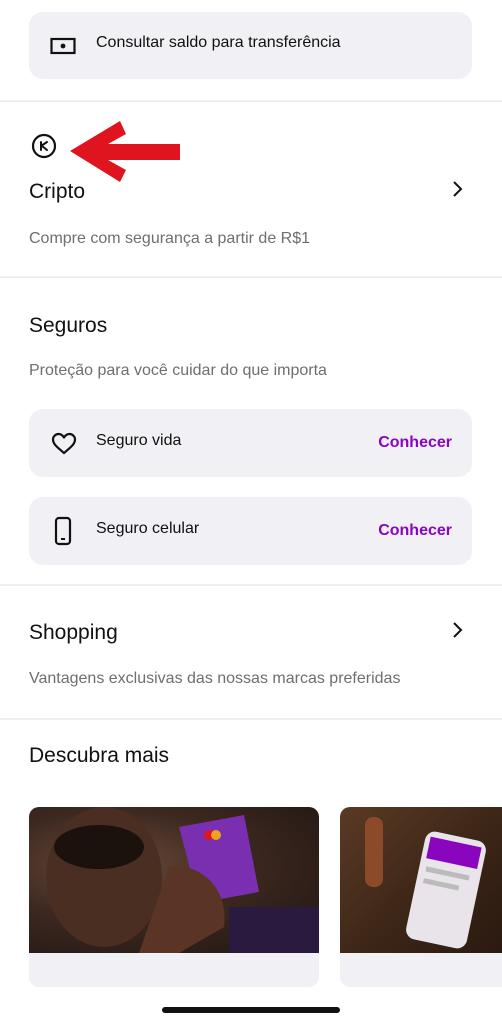 This screenshot has width=502, height=1024. What do you see at coordinates (170, 238) in the screenshot?
I see `crypto-subtitle: Compre com segurança a partir de R$1` at bounding box center [170, 238].